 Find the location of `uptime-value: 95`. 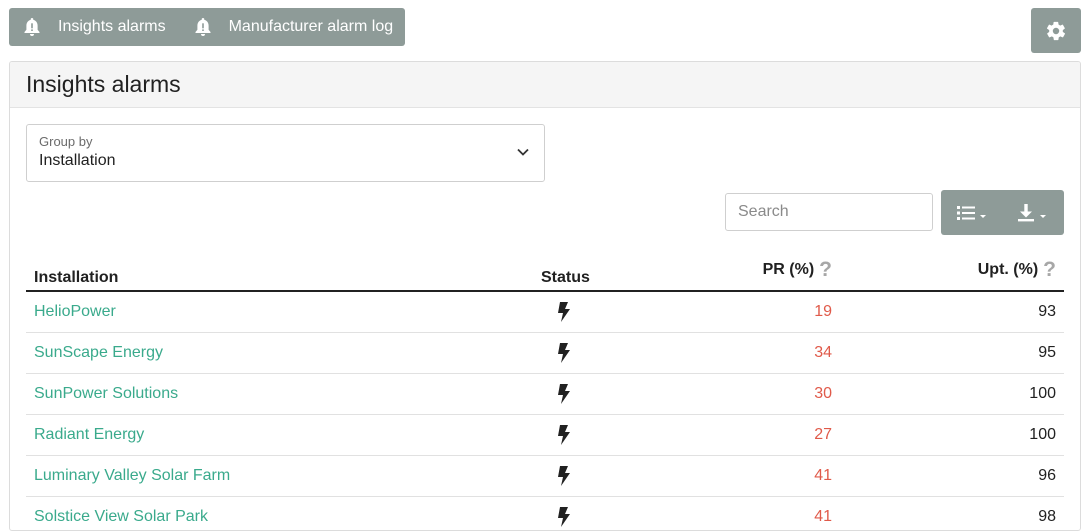

uptime-value: 95 is located at coordinates (1047, 352).